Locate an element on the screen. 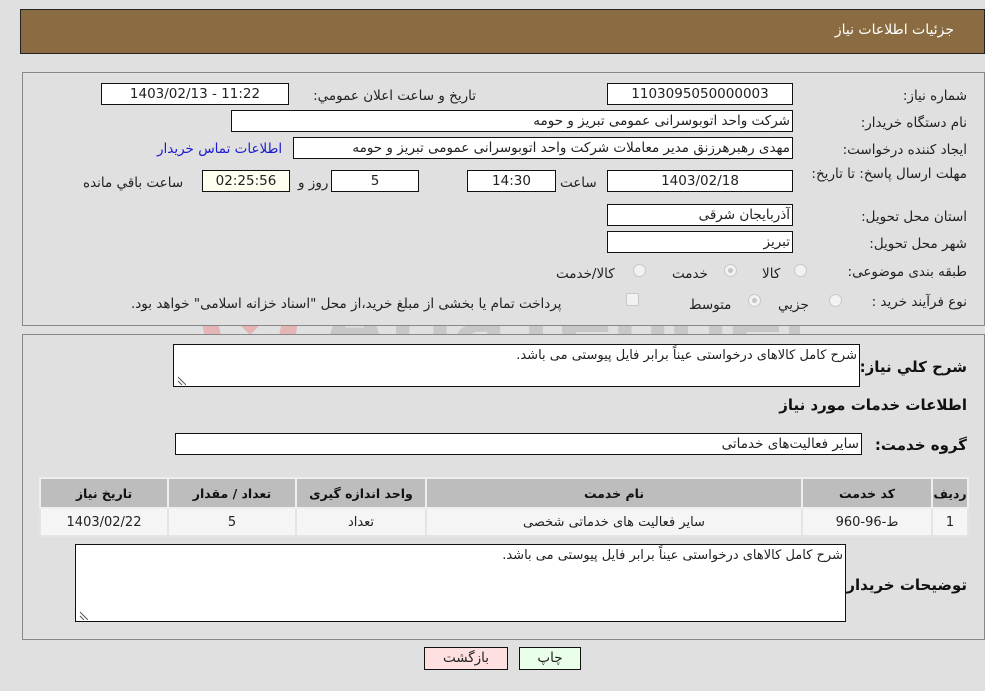 This screenshot has height=691, width=985. deadline-time-field: 14:30 is located at coordinates (511, 181).